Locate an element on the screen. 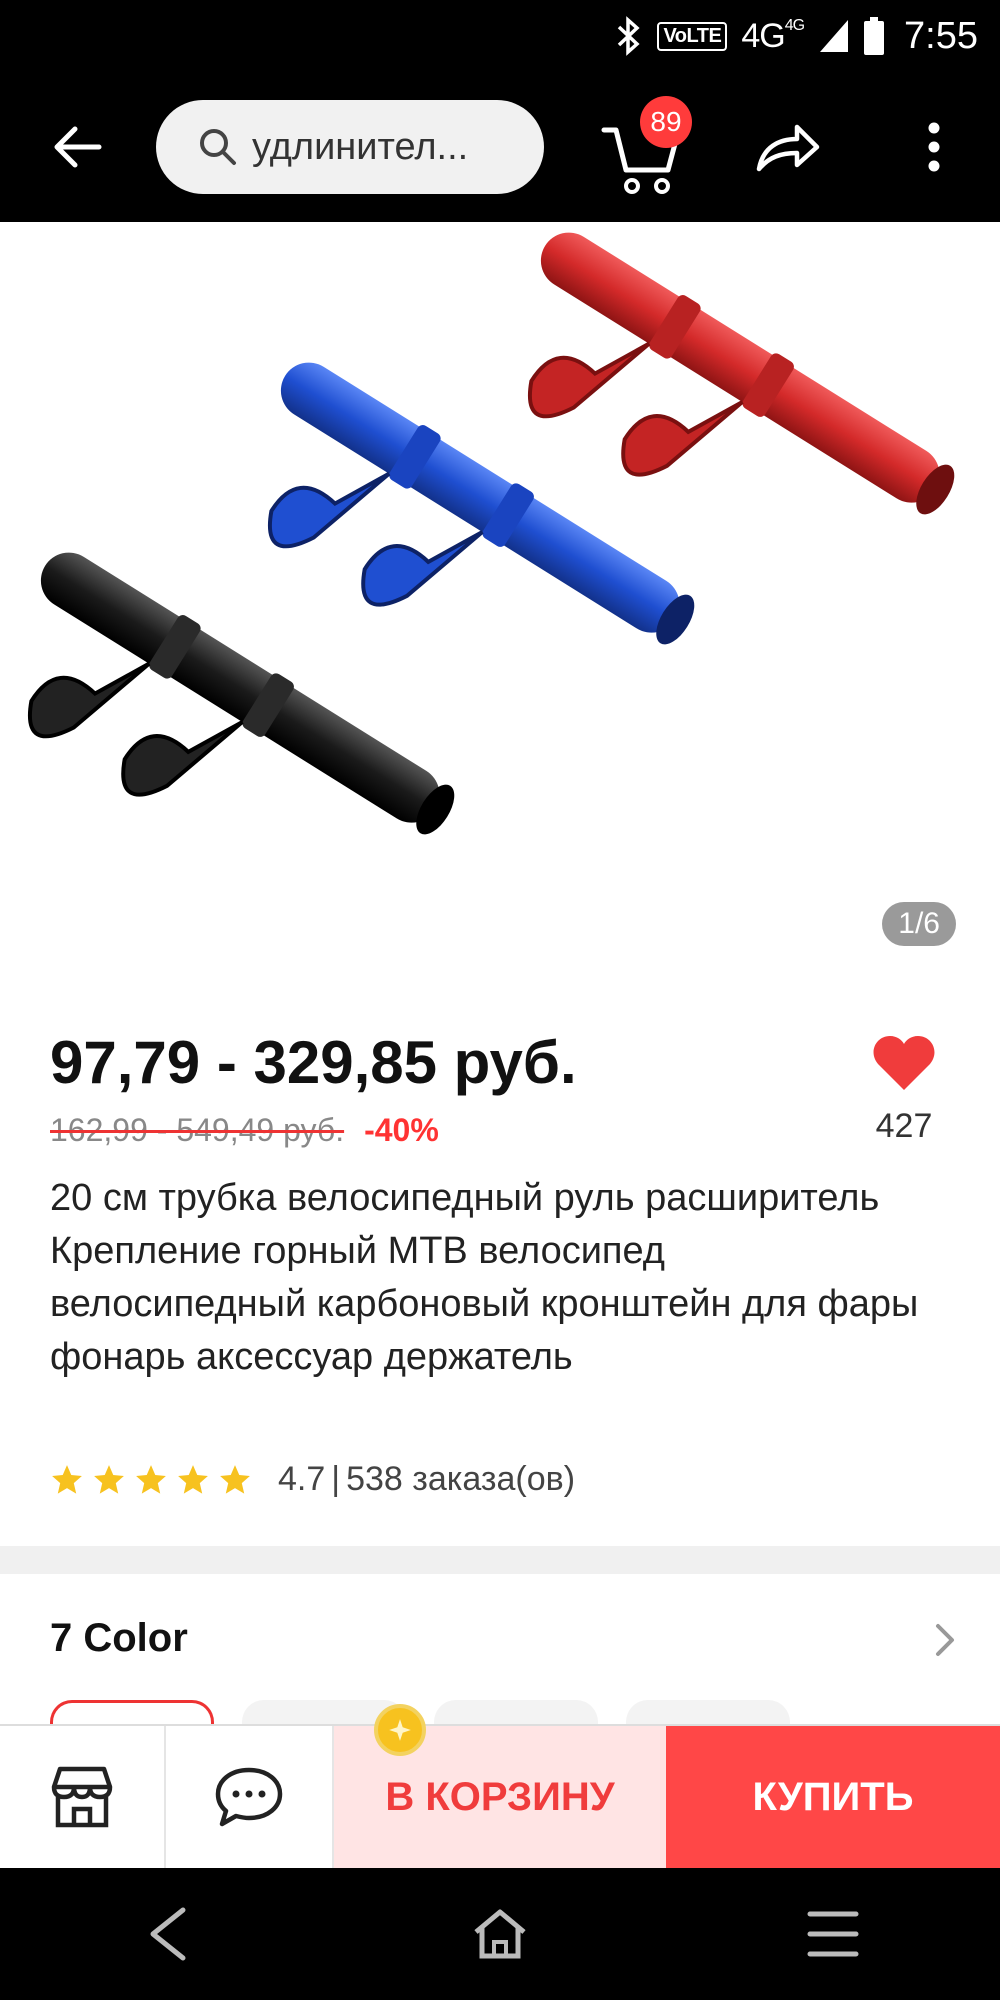  coin-icon is located at coordinates (400, 1730).